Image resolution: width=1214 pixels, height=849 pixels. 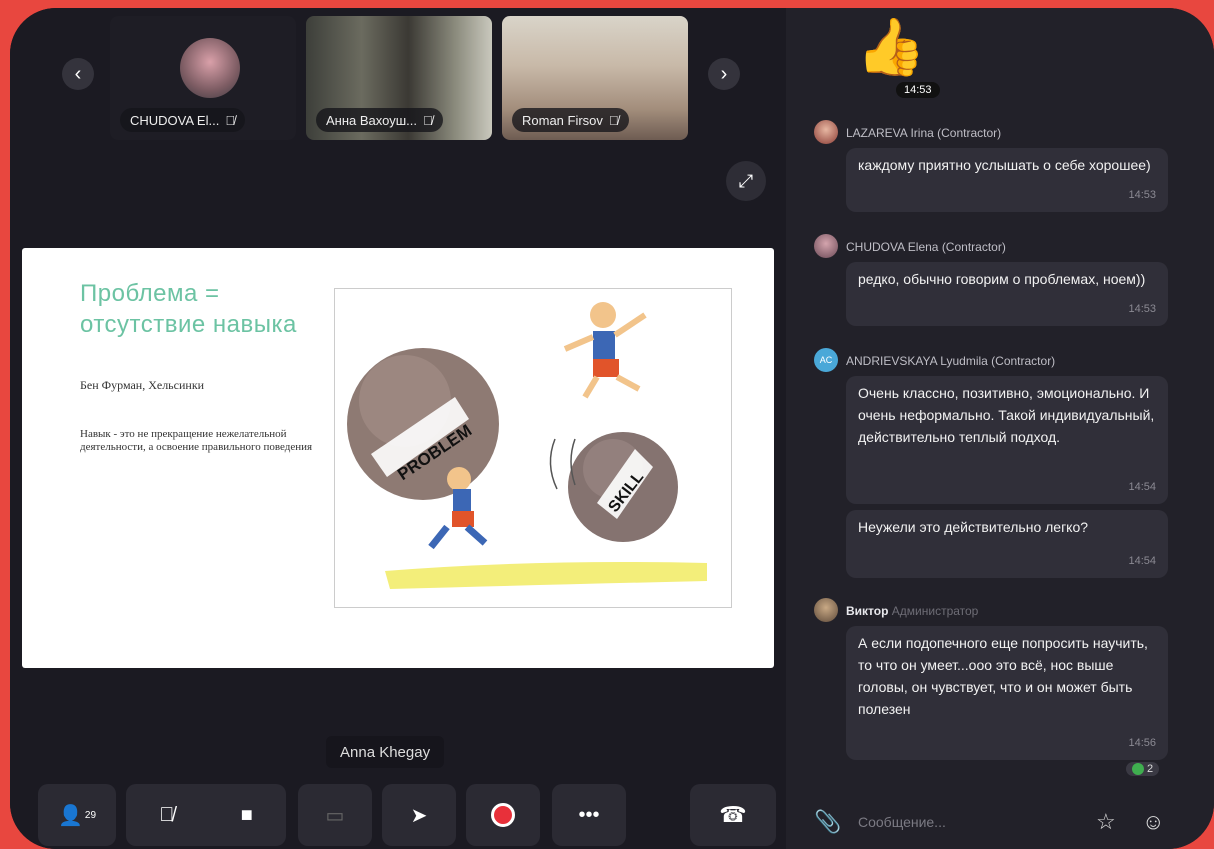 I want to click on avatar: AC, so click(x=826, y=360).